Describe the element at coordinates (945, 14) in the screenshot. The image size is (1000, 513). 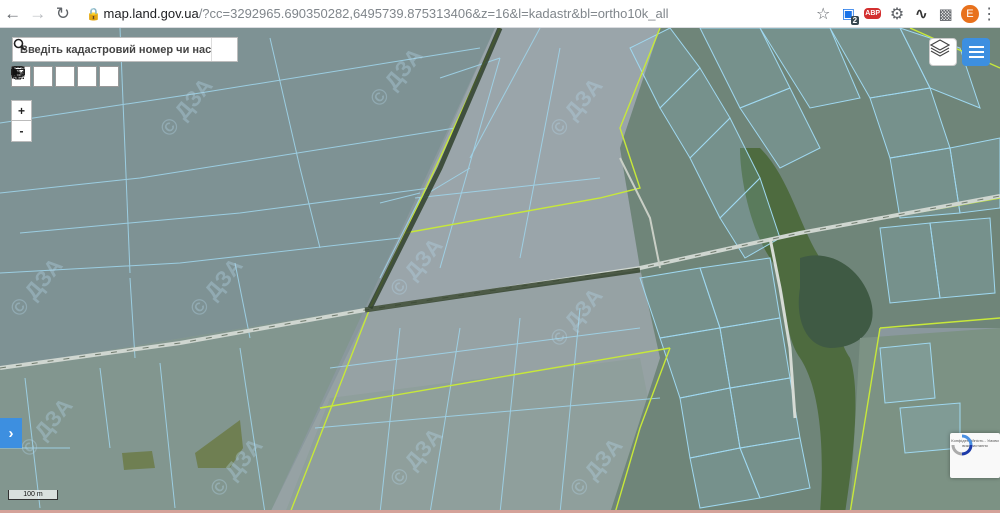
I see `extensions-puzzle-icon: ▩` at that location.